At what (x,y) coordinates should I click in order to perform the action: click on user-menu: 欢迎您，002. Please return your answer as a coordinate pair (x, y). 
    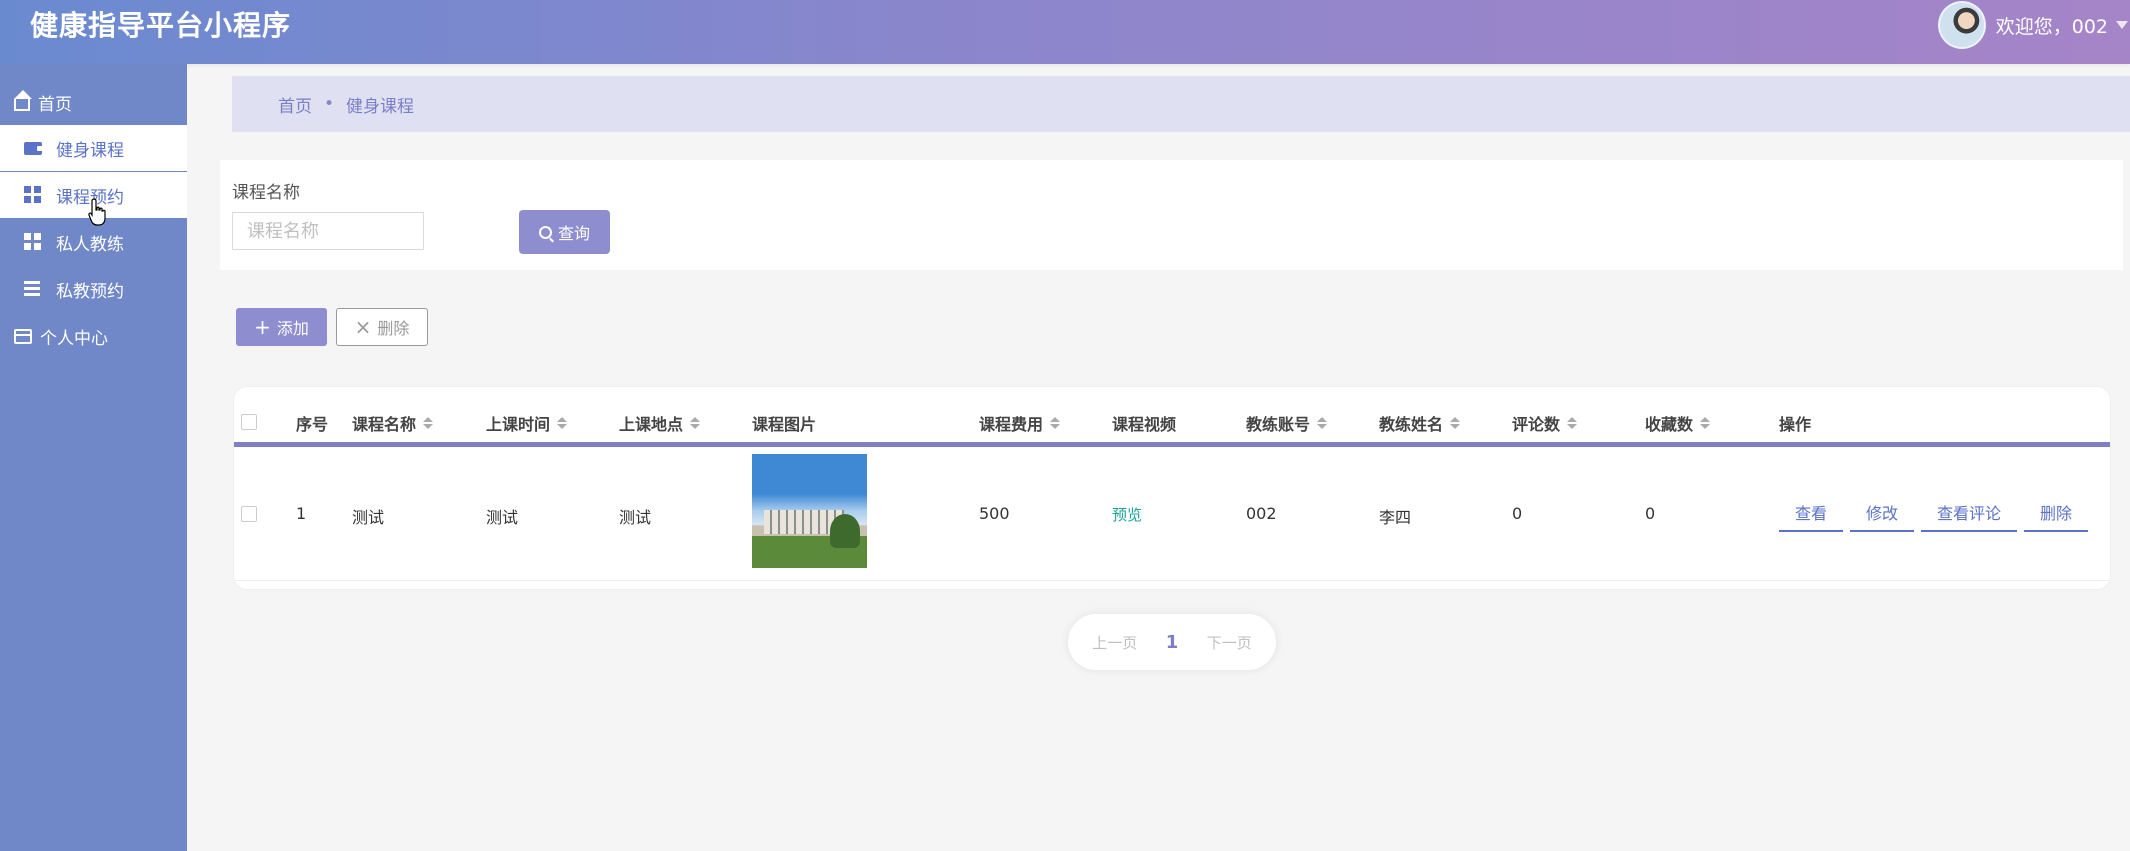
    Looking at the image, I should click on (2033, 25).